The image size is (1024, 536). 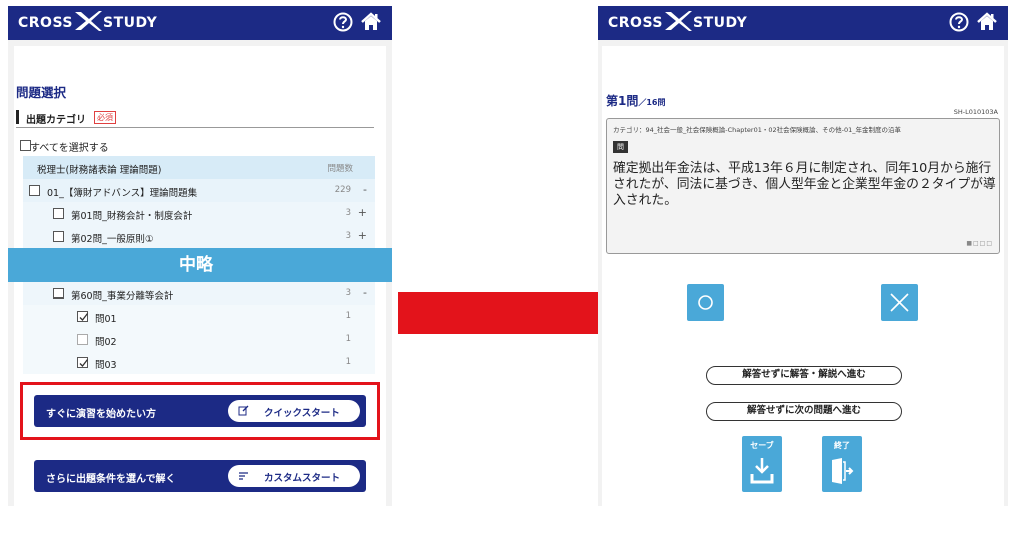 I want to click on tree-header-name: 税理士(財務諸表論 理論問題), so click(x=99, y=170).